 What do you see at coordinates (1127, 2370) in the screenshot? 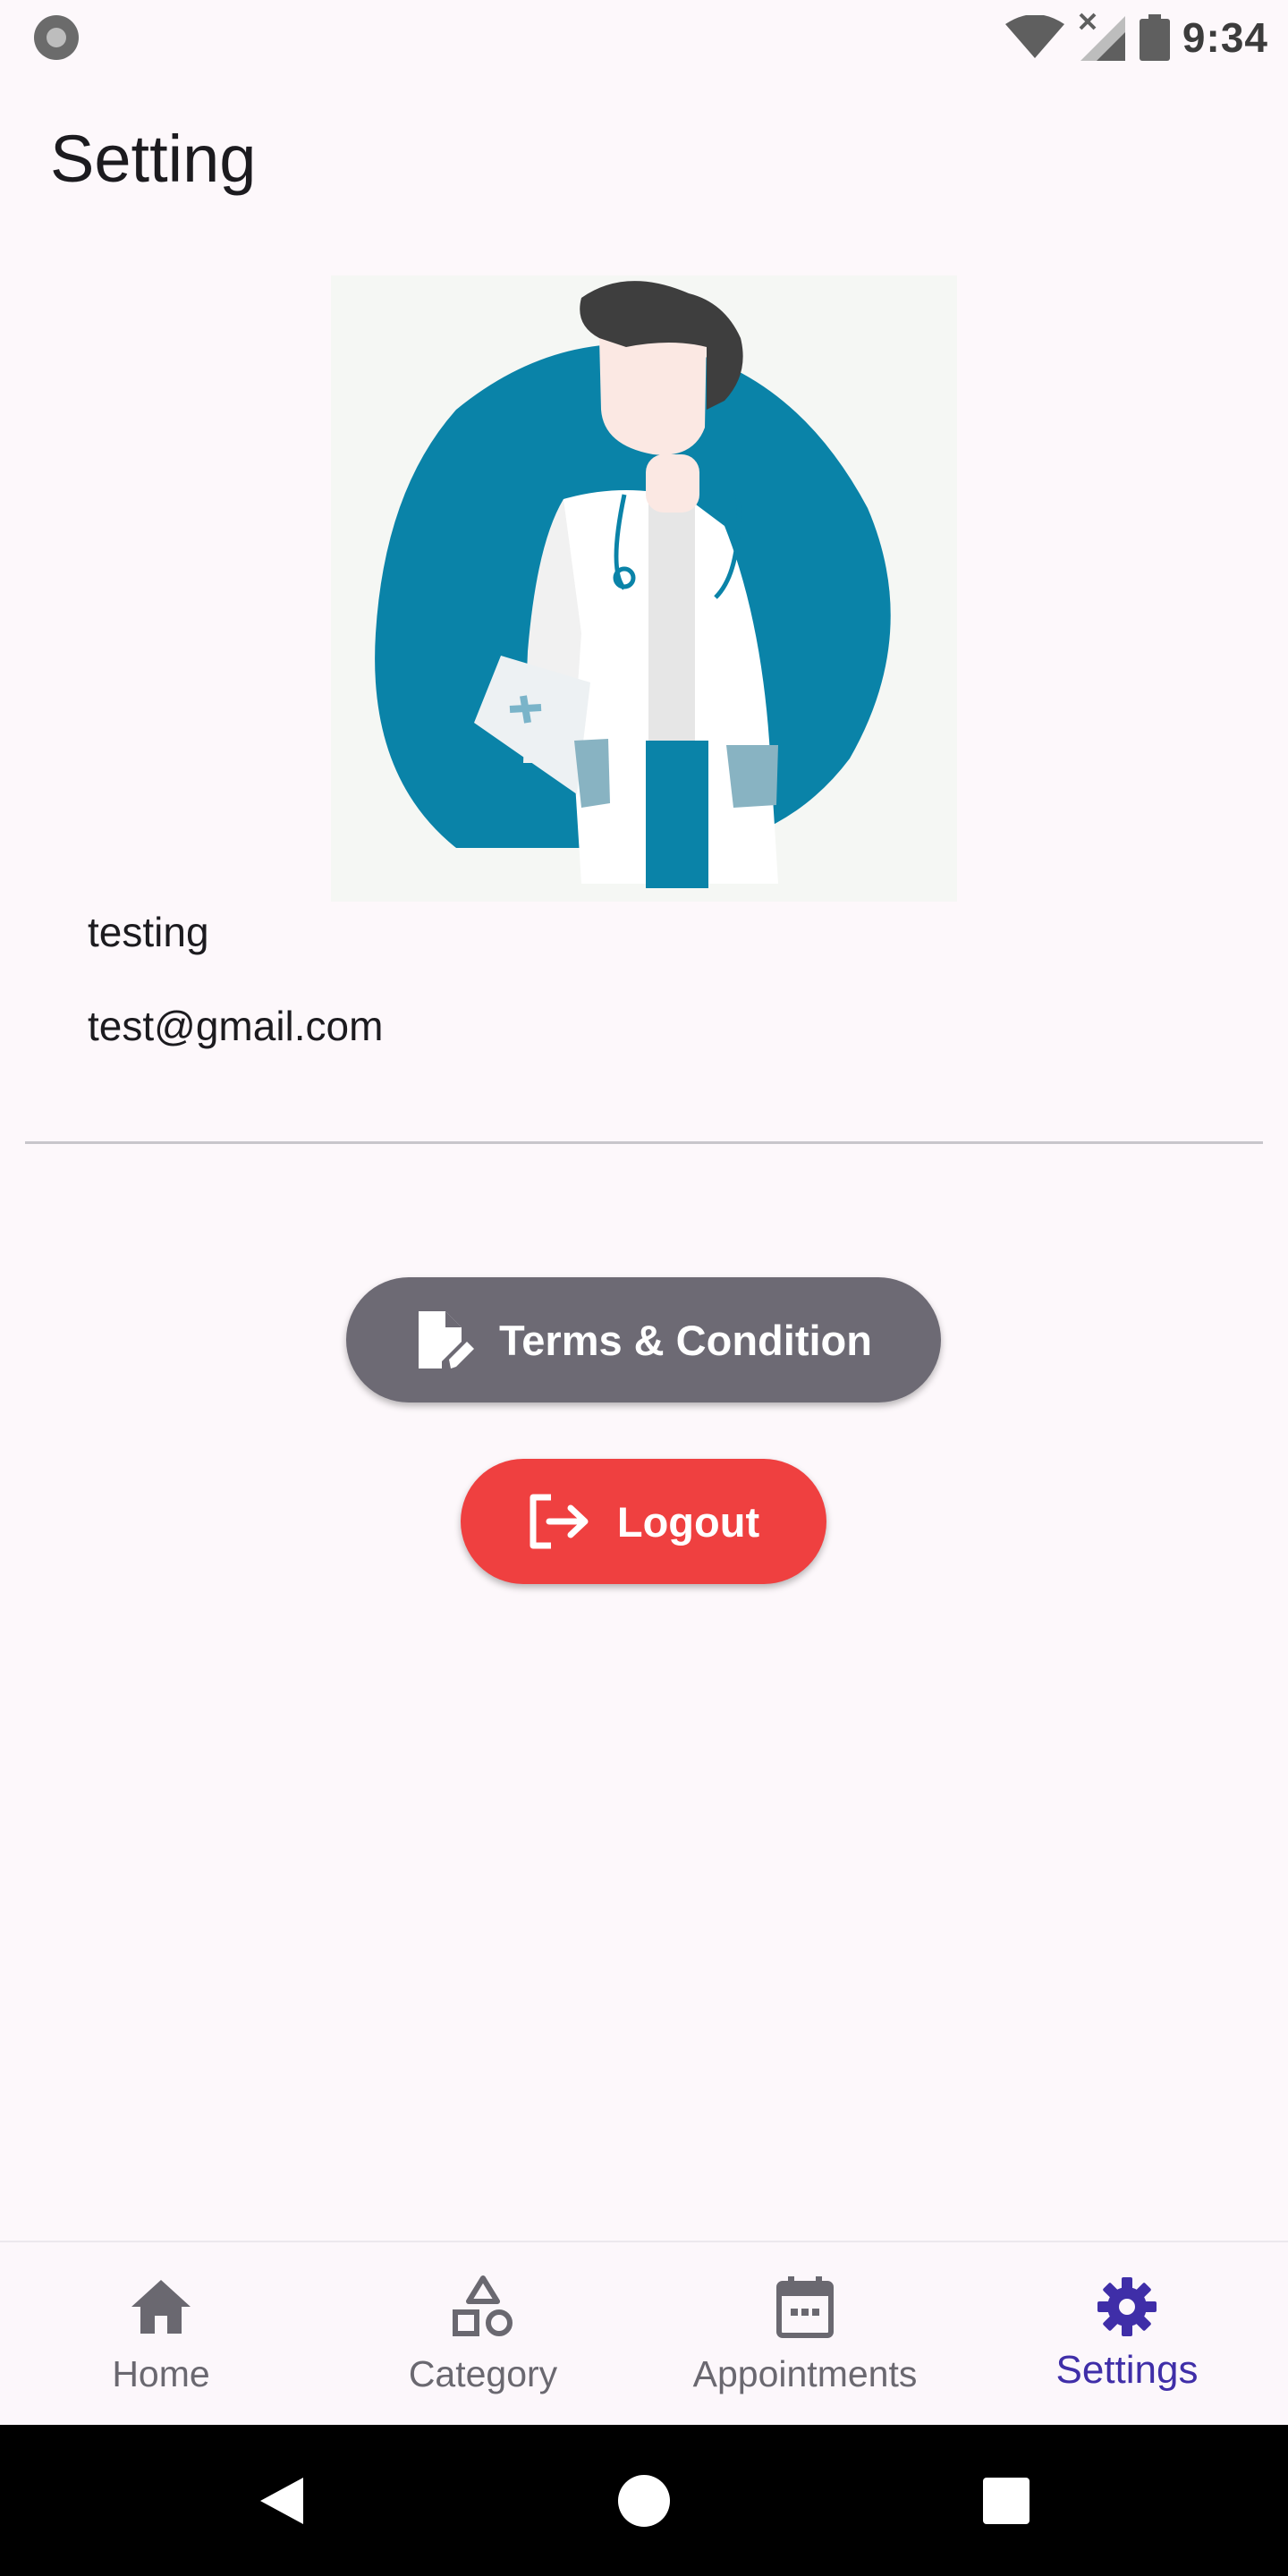
I see `nav-label-settings: Settings` at bounding box center [1127, 2370].